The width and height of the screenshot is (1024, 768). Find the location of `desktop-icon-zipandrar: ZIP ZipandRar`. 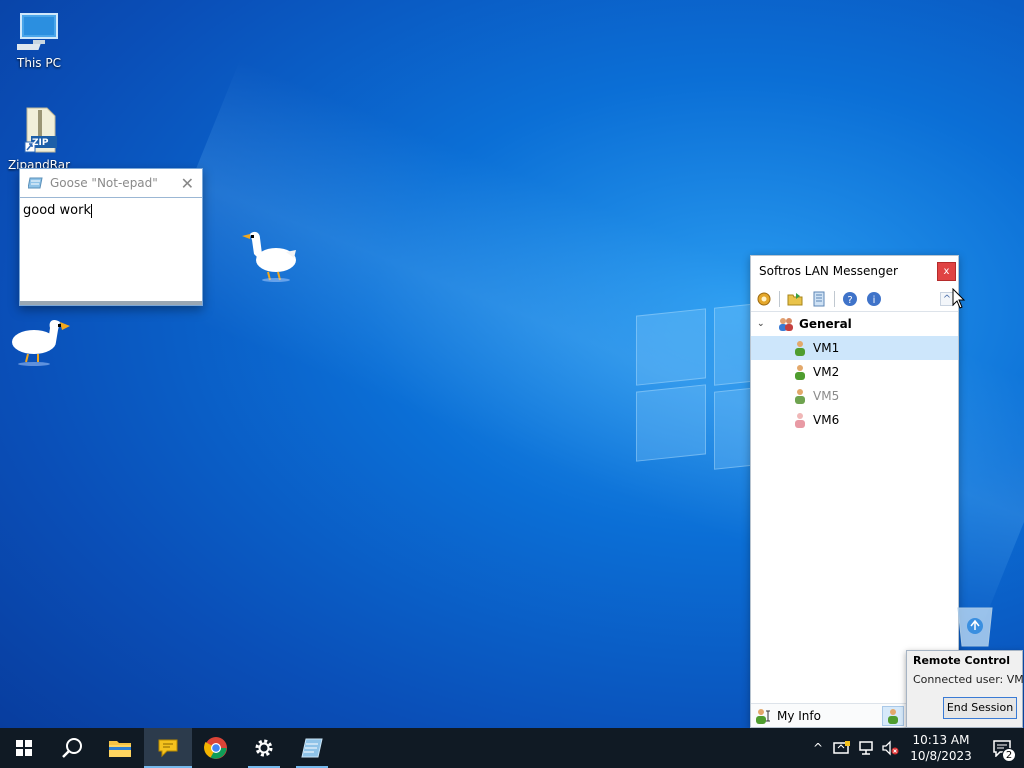

desktop-icon-zipandrar: ZIP ZipandRar is located at coordinates (39, 139).